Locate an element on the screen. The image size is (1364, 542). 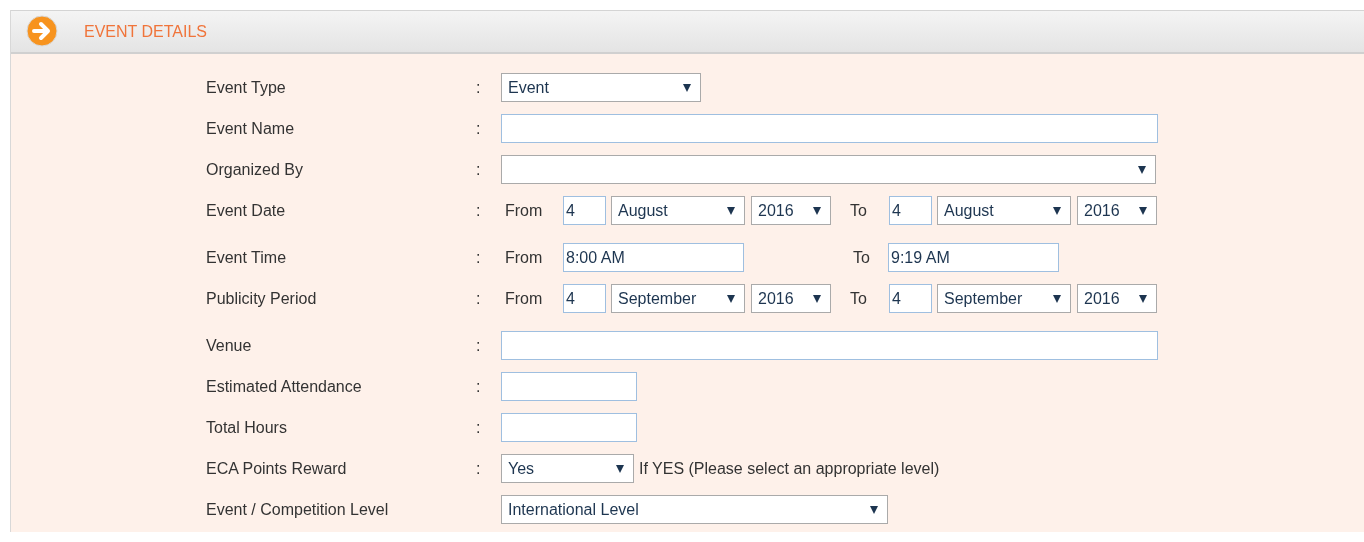
field-label: Event Name is located at coordinates (251, 128).